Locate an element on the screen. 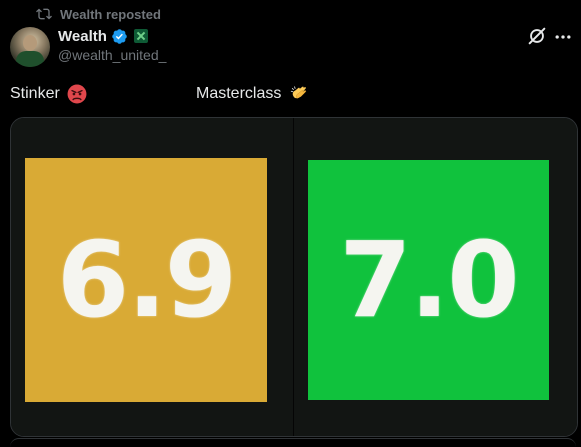 The image size is (581, 447). tweet-text-right: Masterclass is located at coordinates (252, 94).